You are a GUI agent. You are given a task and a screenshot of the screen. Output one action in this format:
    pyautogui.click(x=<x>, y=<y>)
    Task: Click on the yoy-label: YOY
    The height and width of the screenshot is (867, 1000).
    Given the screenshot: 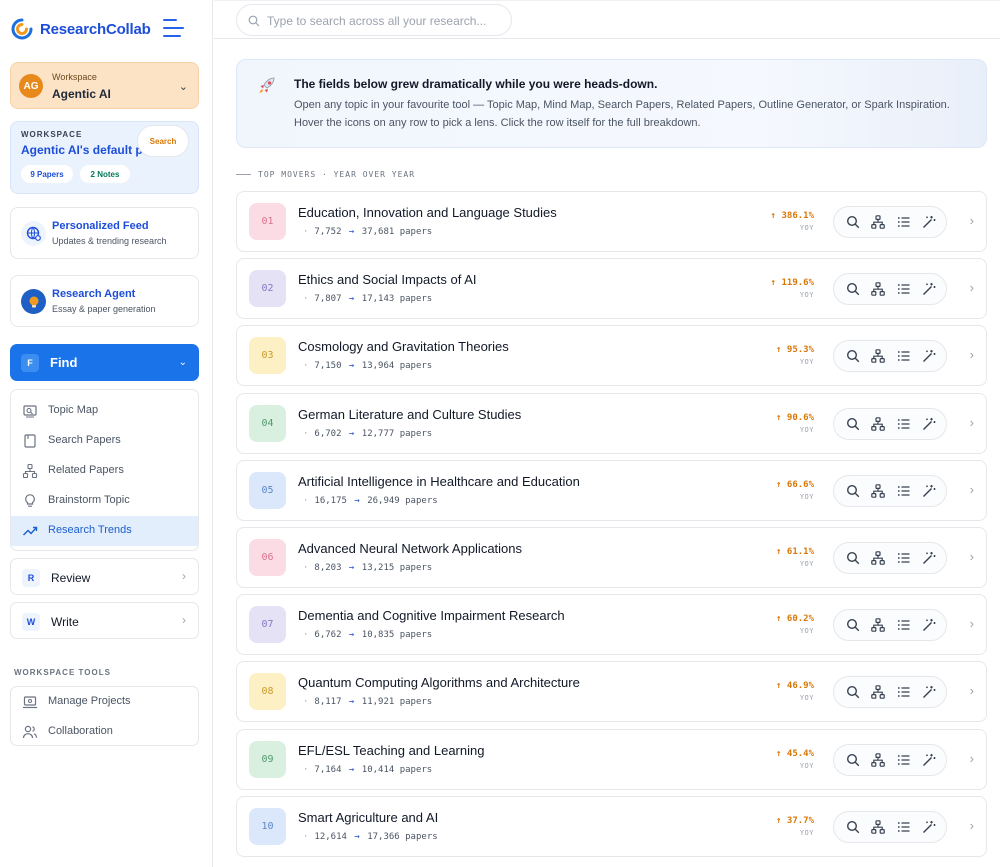 What is the action you would take?
    pyautogui.click(x=806, y=631)
    